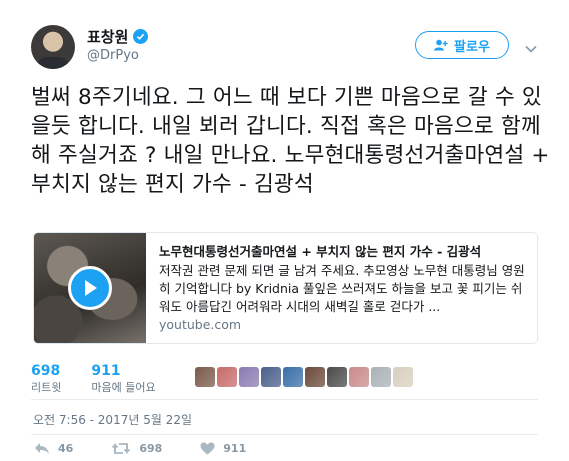 Image resolution: width=569 pixels, height=461 pixels. I want to click on card-title: 노무현대통령선거출마연설 + 부치지 않는 편지 가수 - 김광석, so click(342, 252).